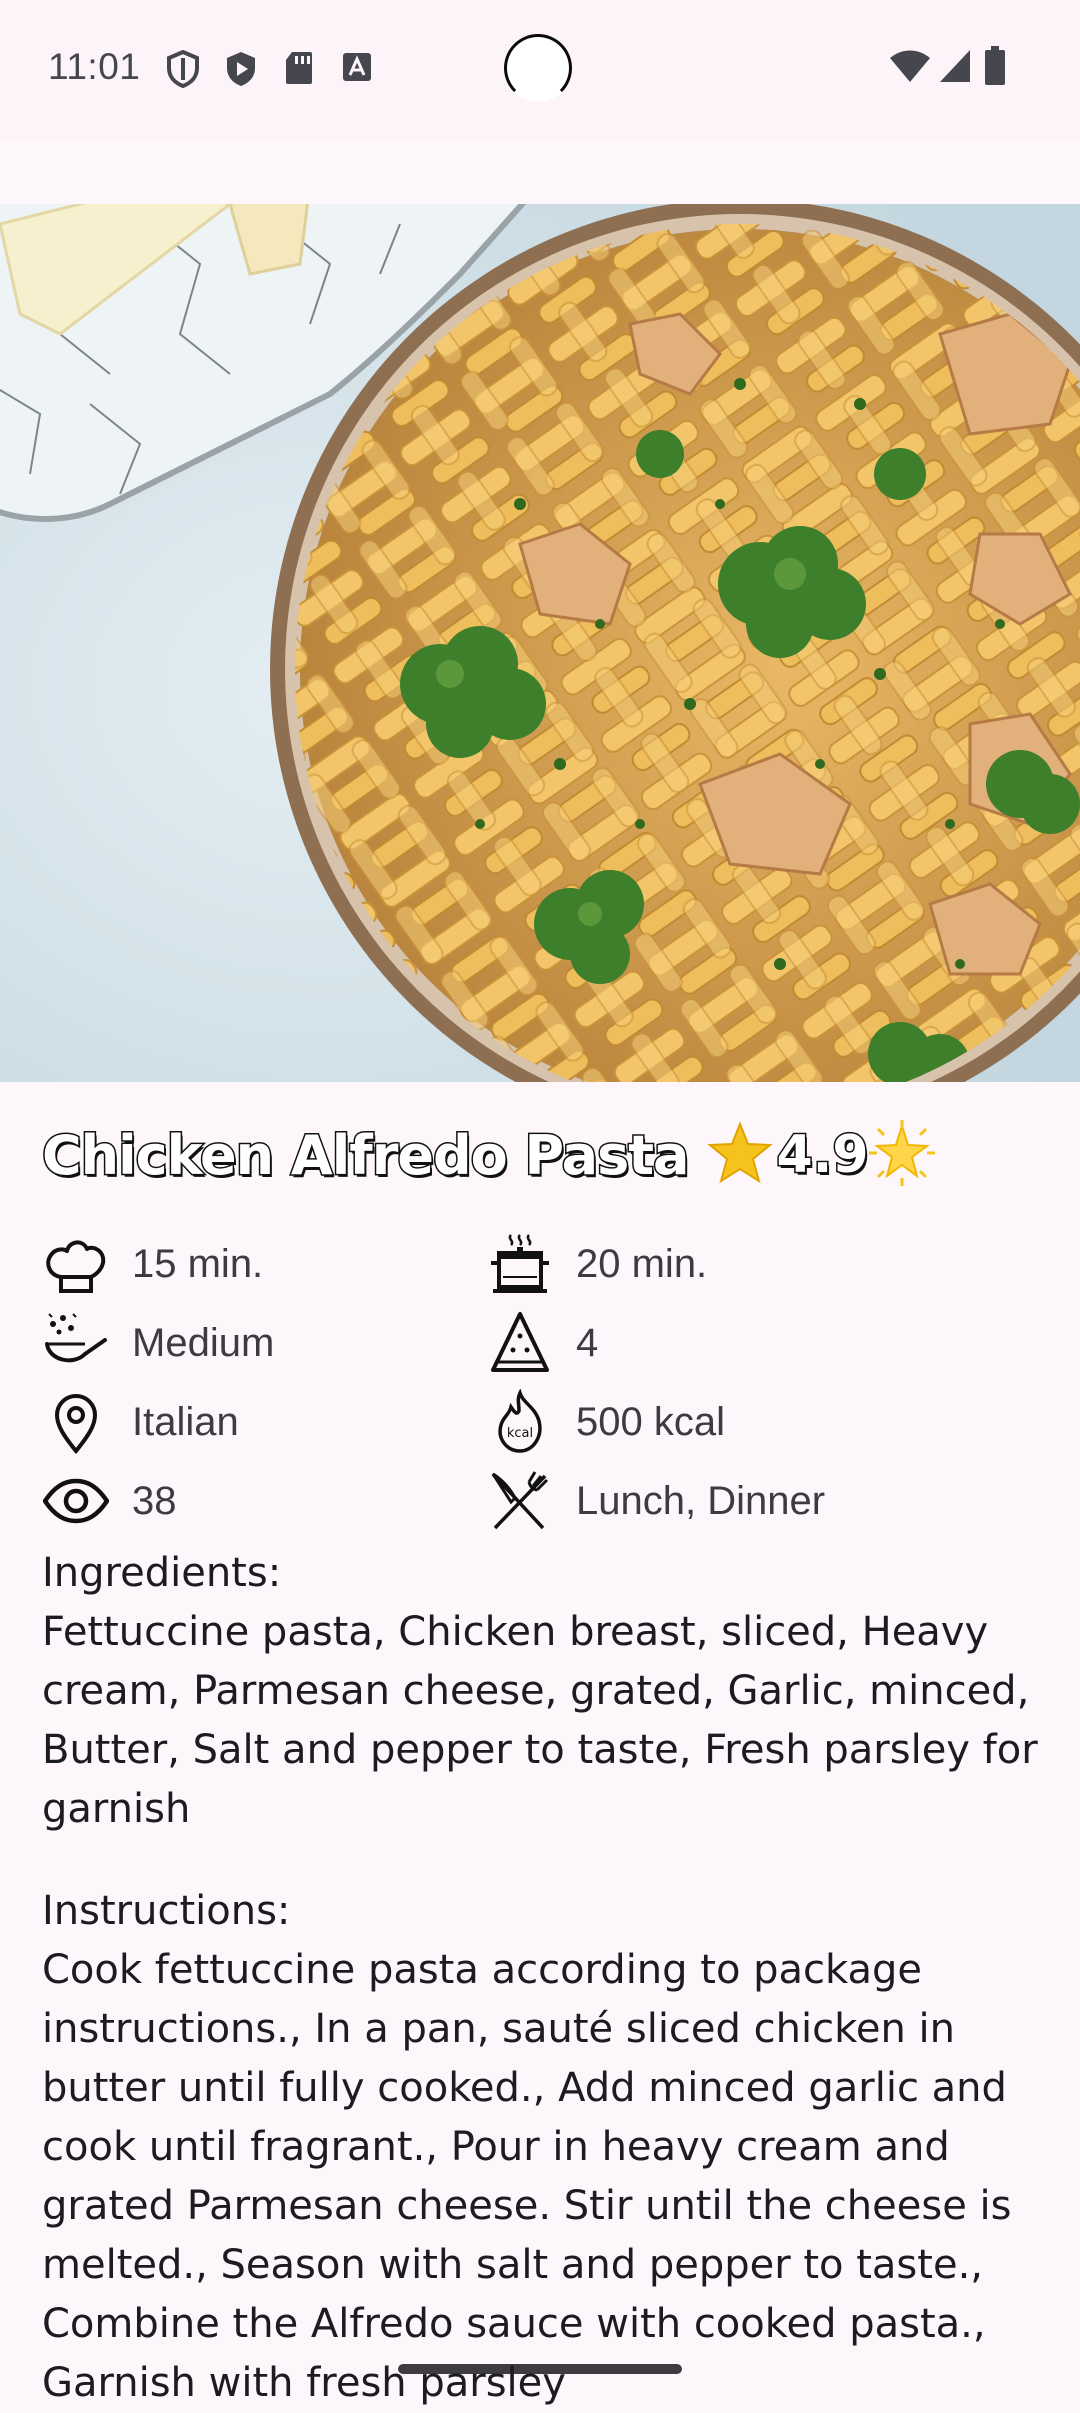 This screenshot has height=2413, width=1080. Describe the element at coordinates (520, 1343) in the screenshot. I see `pizza-slice-icon` at that location.